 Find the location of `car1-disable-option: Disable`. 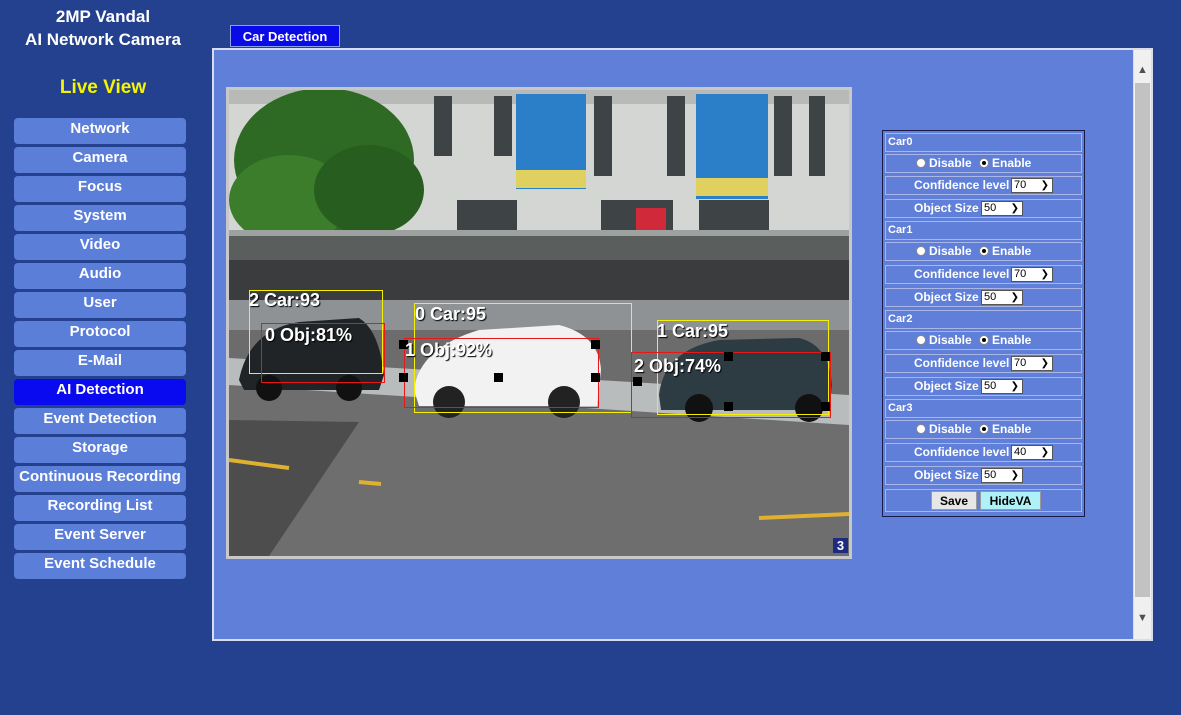

car1-disable-option: Disable is located at coordinates (944, 251).